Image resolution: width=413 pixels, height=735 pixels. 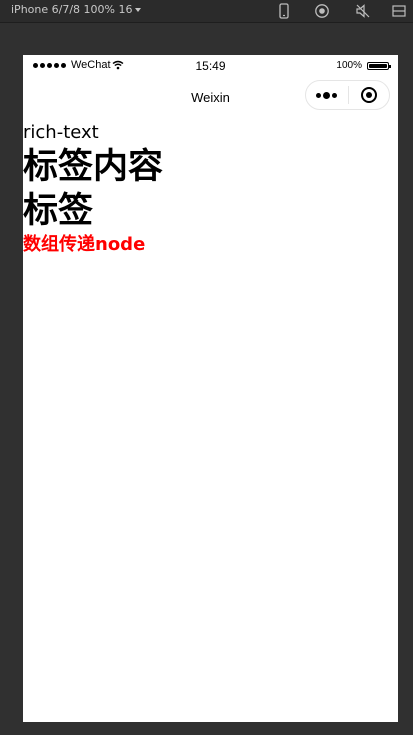 I want to click on device-label: iPhone 6/7/8 100% 16, so click(x=72, y=9).